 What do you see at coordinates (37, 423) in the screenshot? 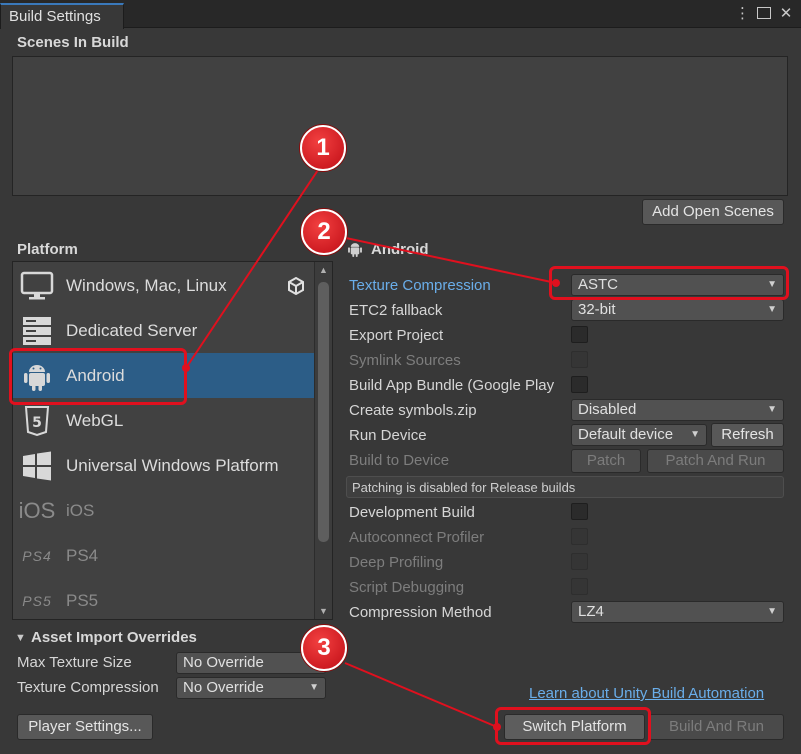
I see `svg-text: 5` at bounding box center [37, 423].